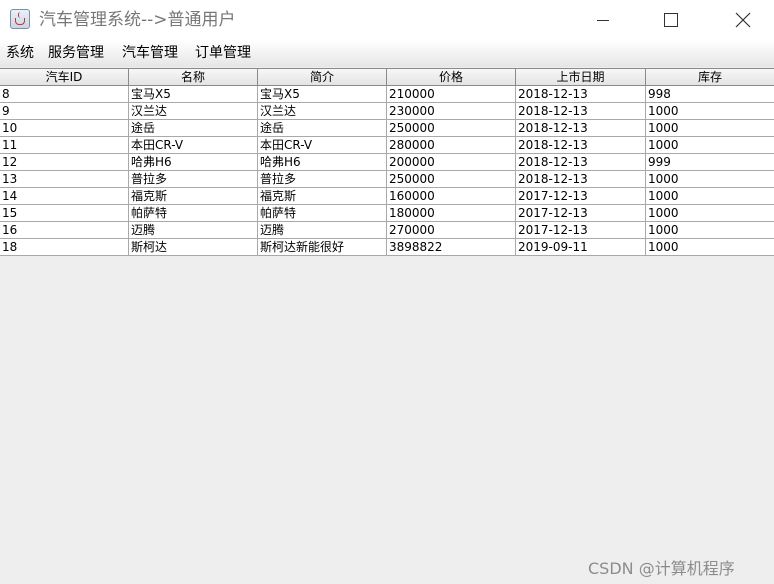  I want to click on cell-price: 160000, so click(451, 196).